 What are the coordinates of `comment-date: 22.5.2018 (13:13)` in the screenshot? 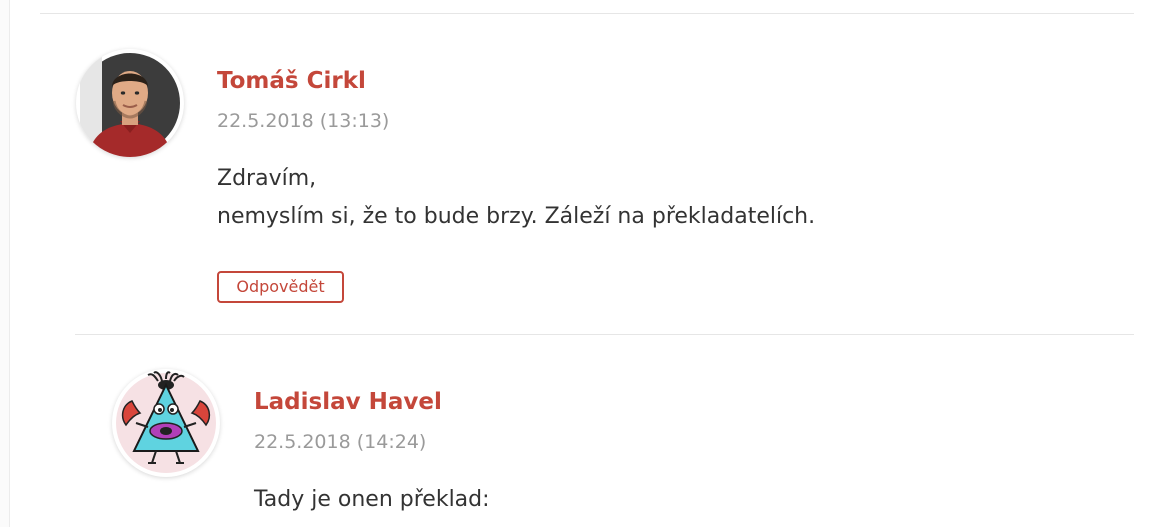 It's located at (303, 121).